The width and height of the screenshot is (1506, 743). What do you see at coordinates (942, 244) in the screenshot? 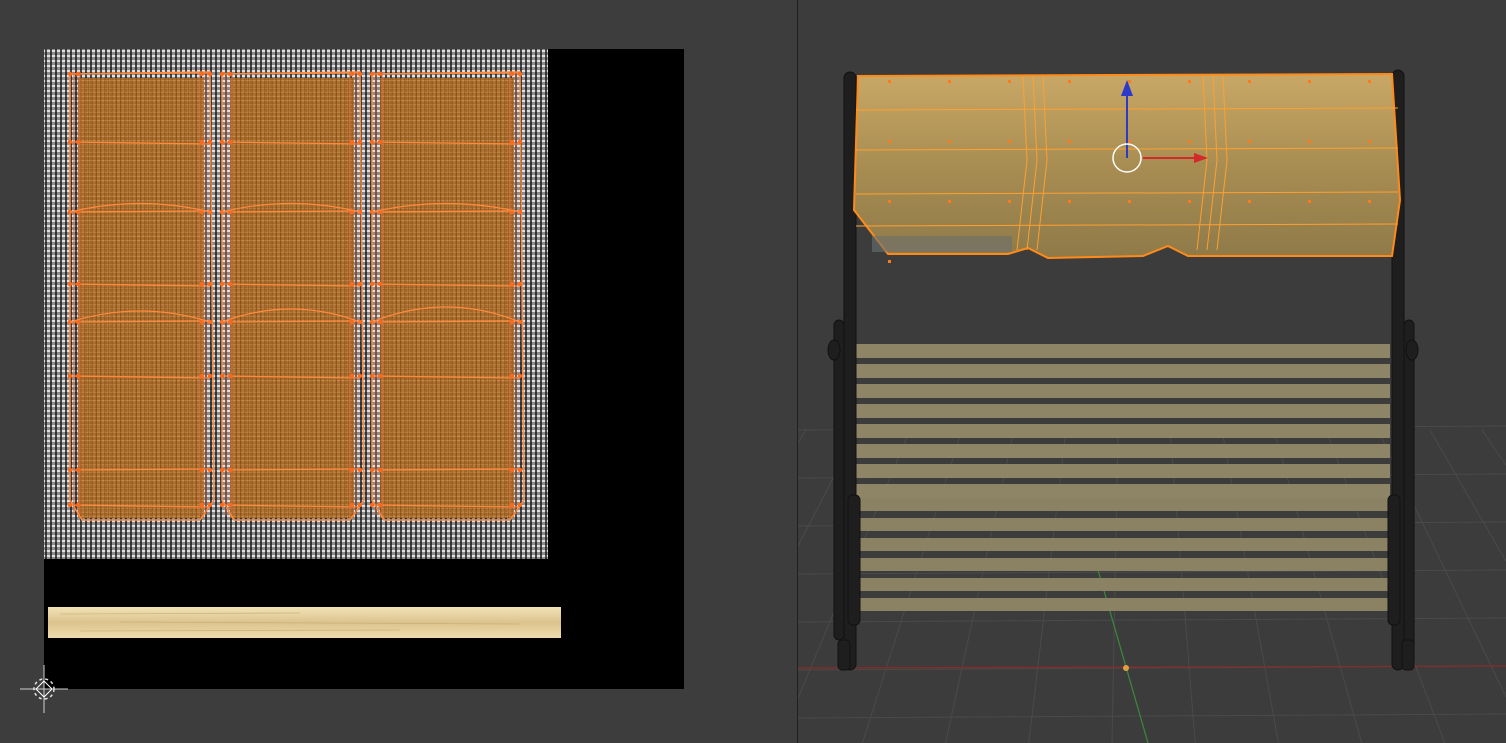
I see `canopy-uv-highlight` at bounding box center [942, 244].